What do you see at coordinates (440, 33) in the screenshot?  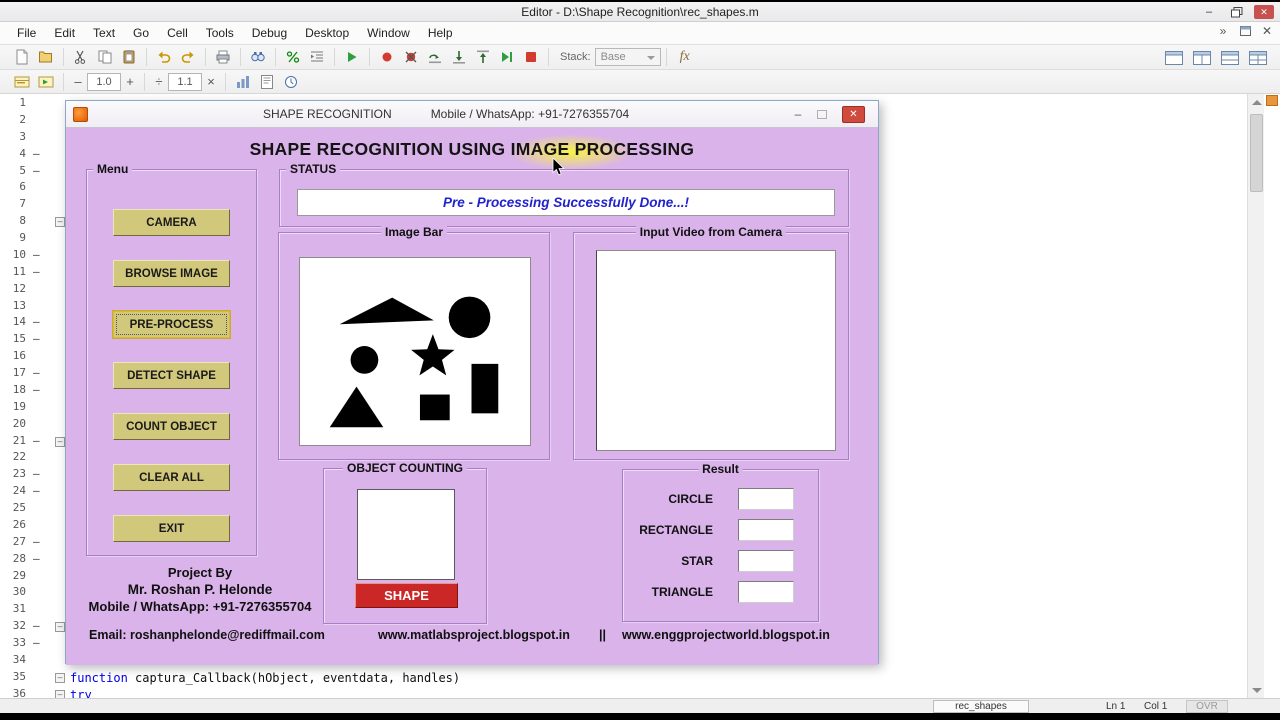 I see `menu-item: Help` at bounding box center [440, 33].